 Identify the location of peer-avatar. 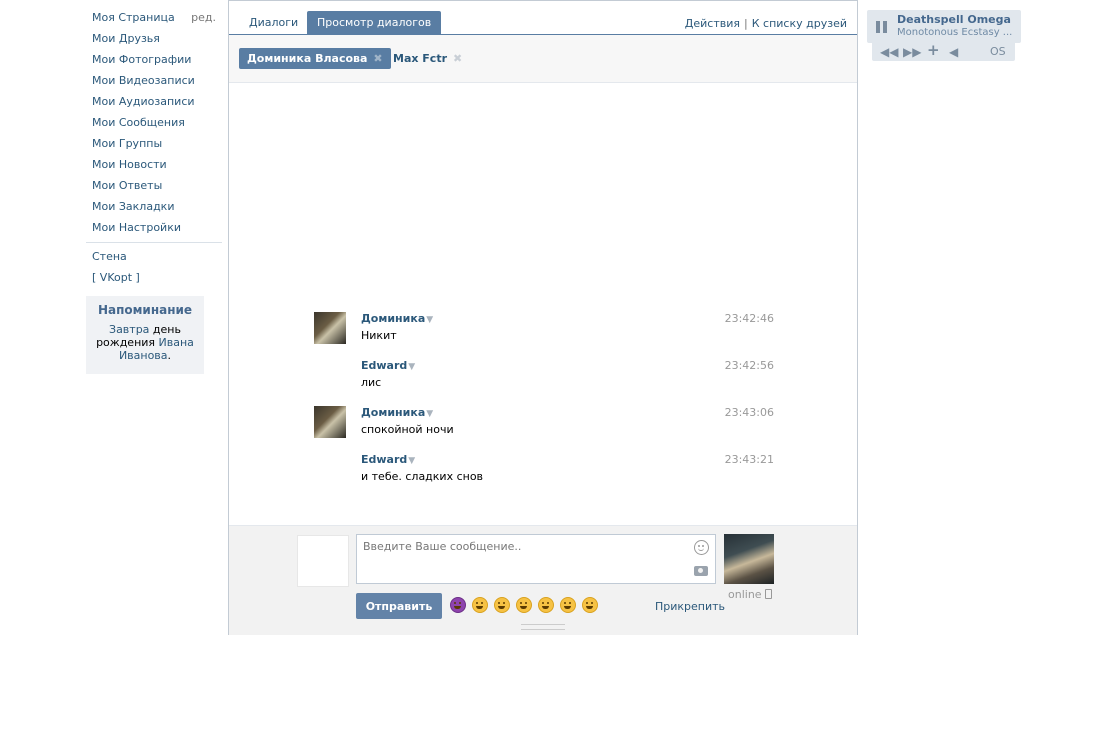
(749, 559).